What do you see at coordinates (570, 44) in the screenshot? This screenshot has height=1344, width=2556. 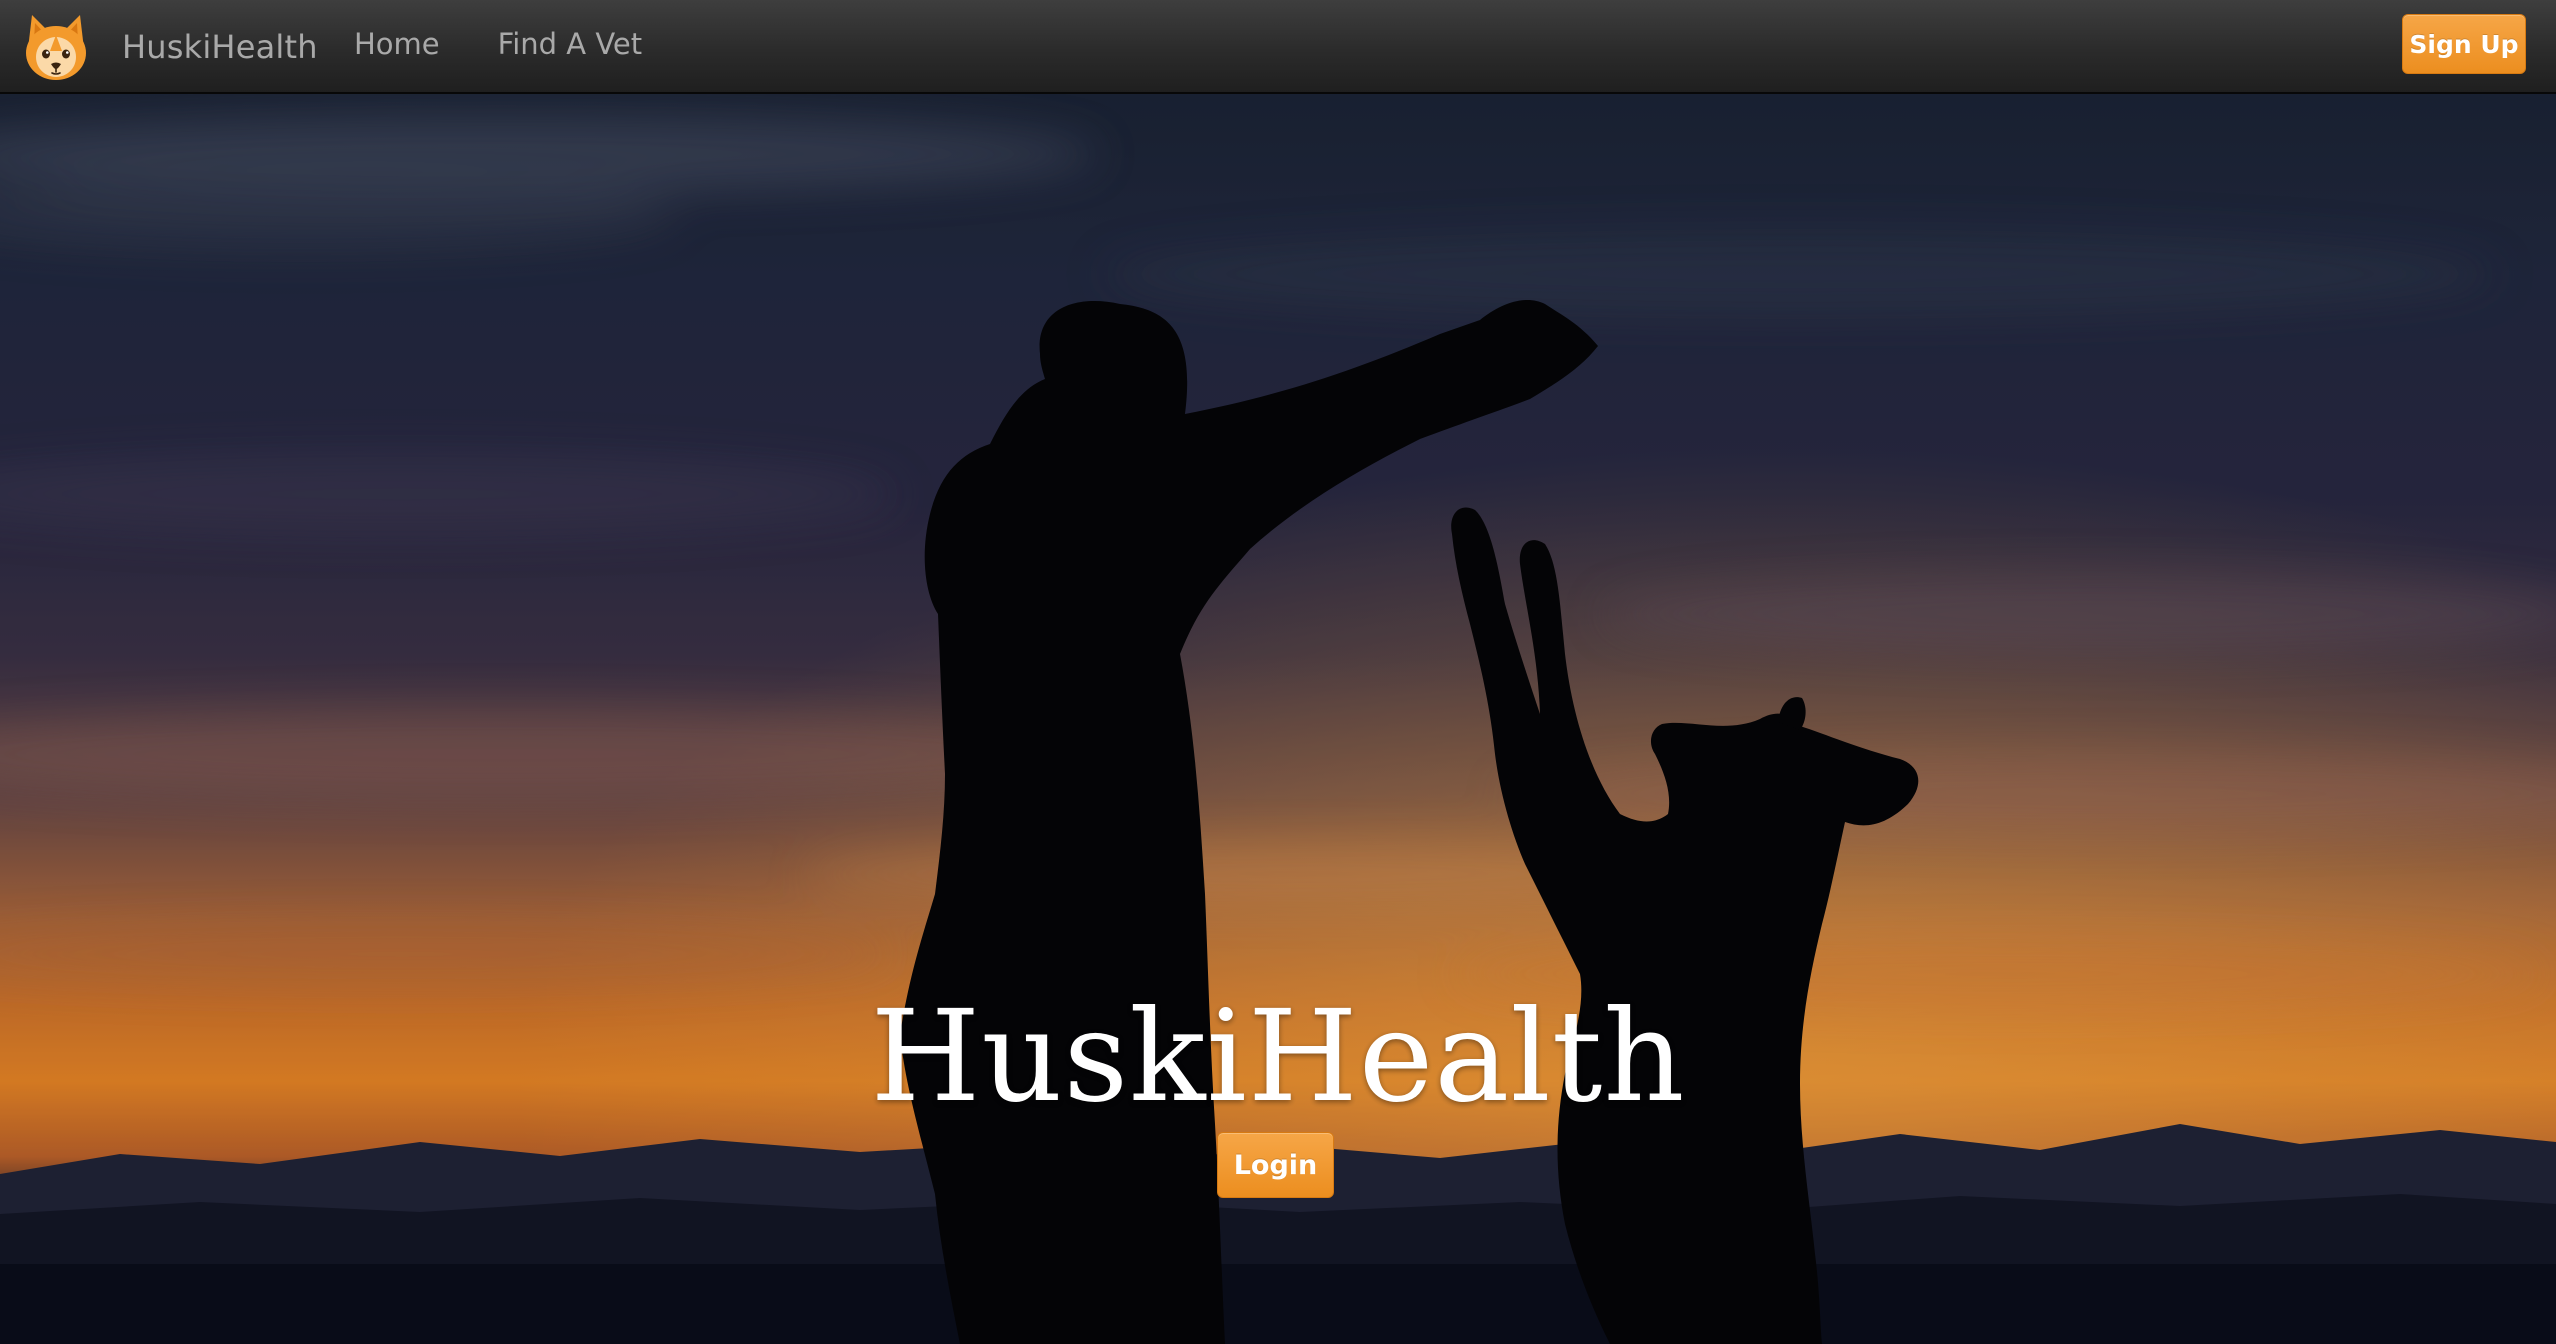 I see `nav-link-find-a-vet: Find A Vet` at bounding box center [570, 44].